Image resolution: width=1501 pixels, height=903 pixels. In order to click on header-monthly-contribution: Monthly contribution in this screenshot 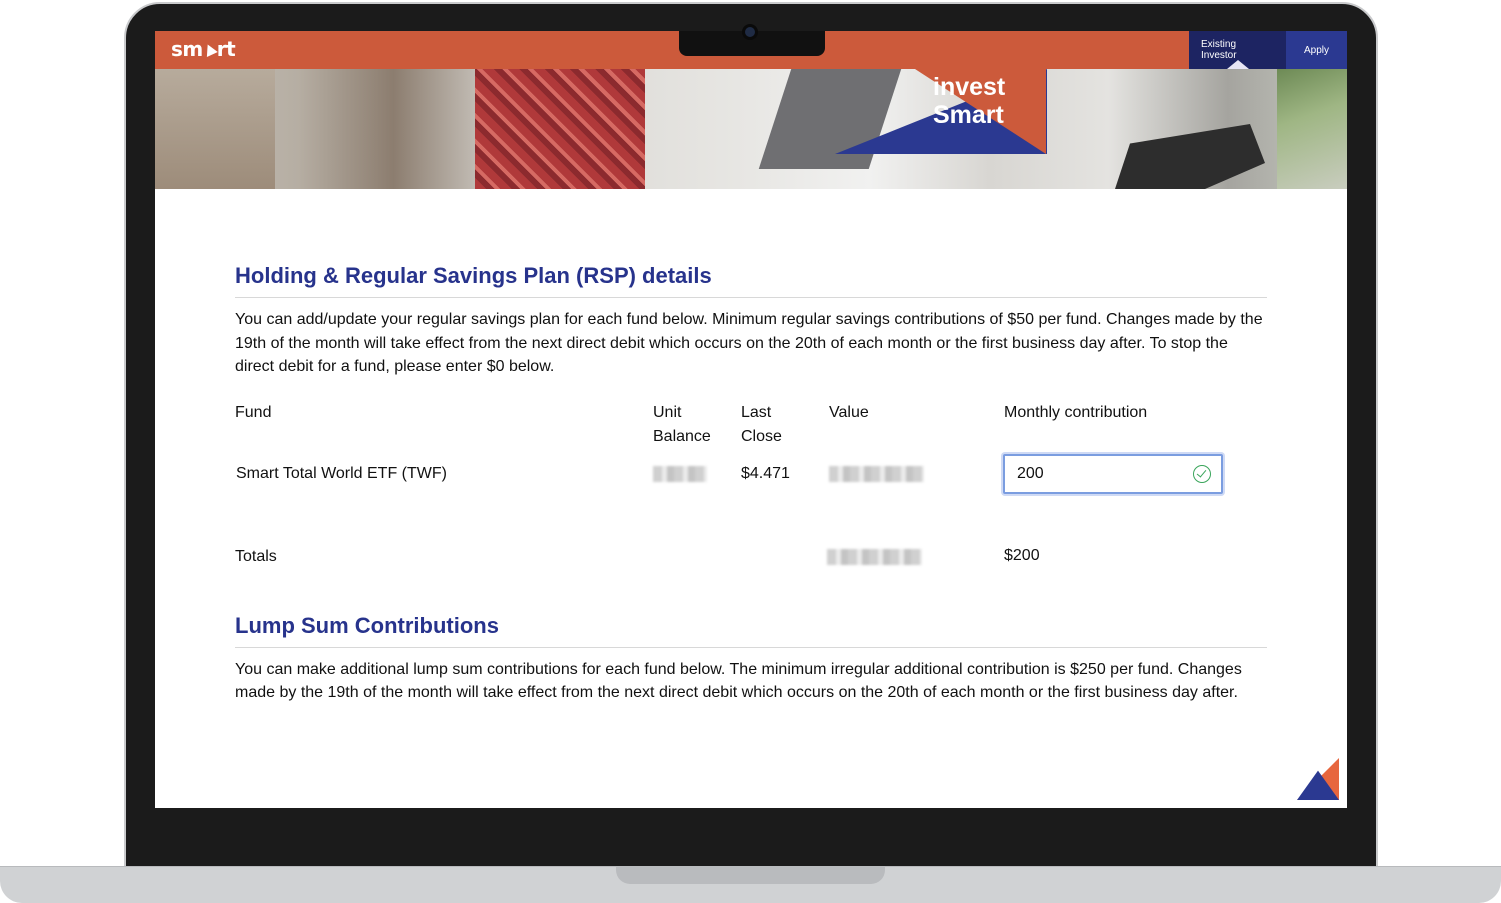, I will do `click(1076, 412)`.